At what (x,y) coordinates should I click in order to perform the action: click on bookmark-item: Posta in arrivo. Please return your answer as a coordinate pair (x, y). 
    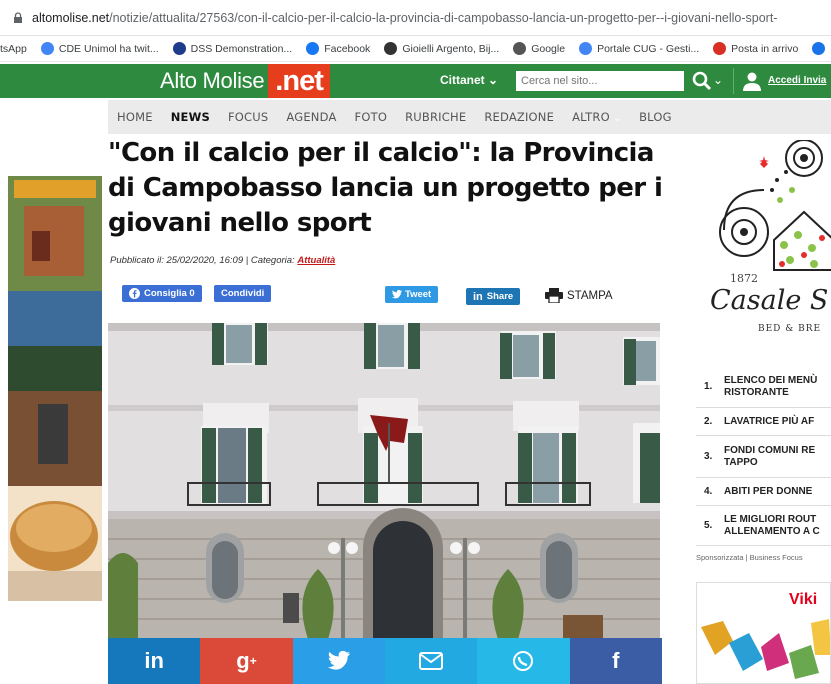
    Looking at the image, I should click on (755, 48).